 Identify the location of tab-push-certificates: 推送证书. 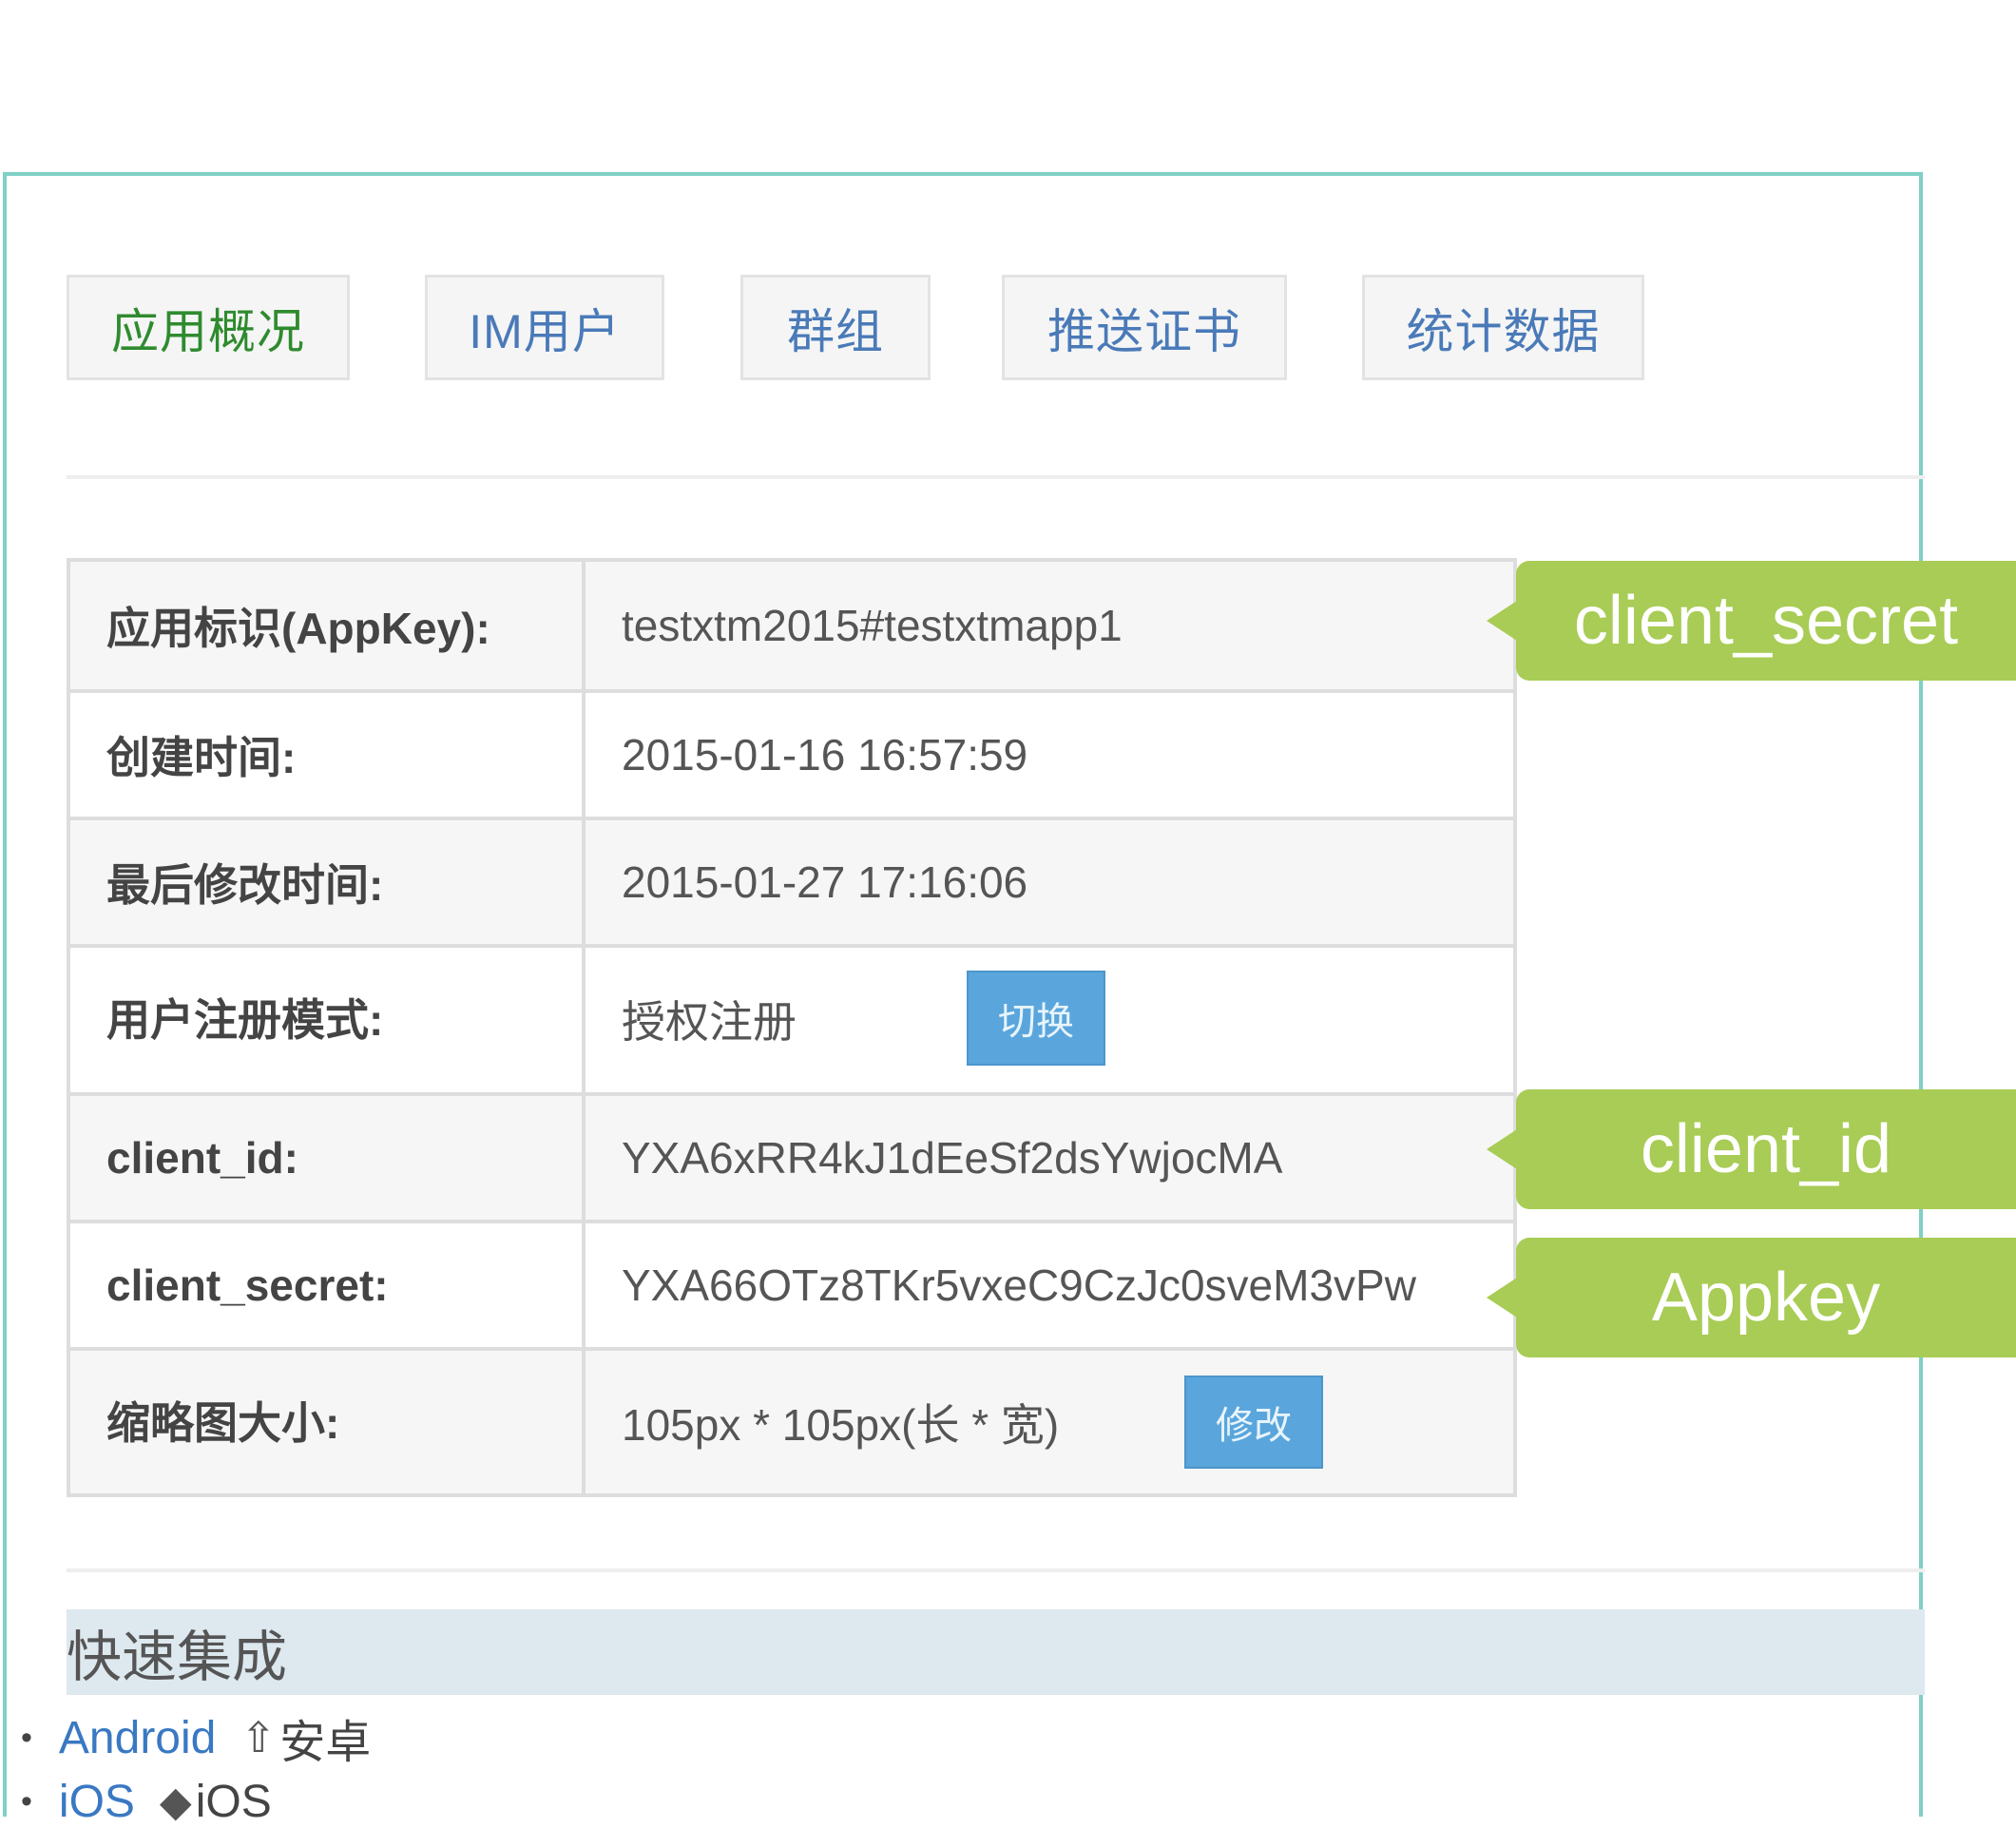
(1144, 327).